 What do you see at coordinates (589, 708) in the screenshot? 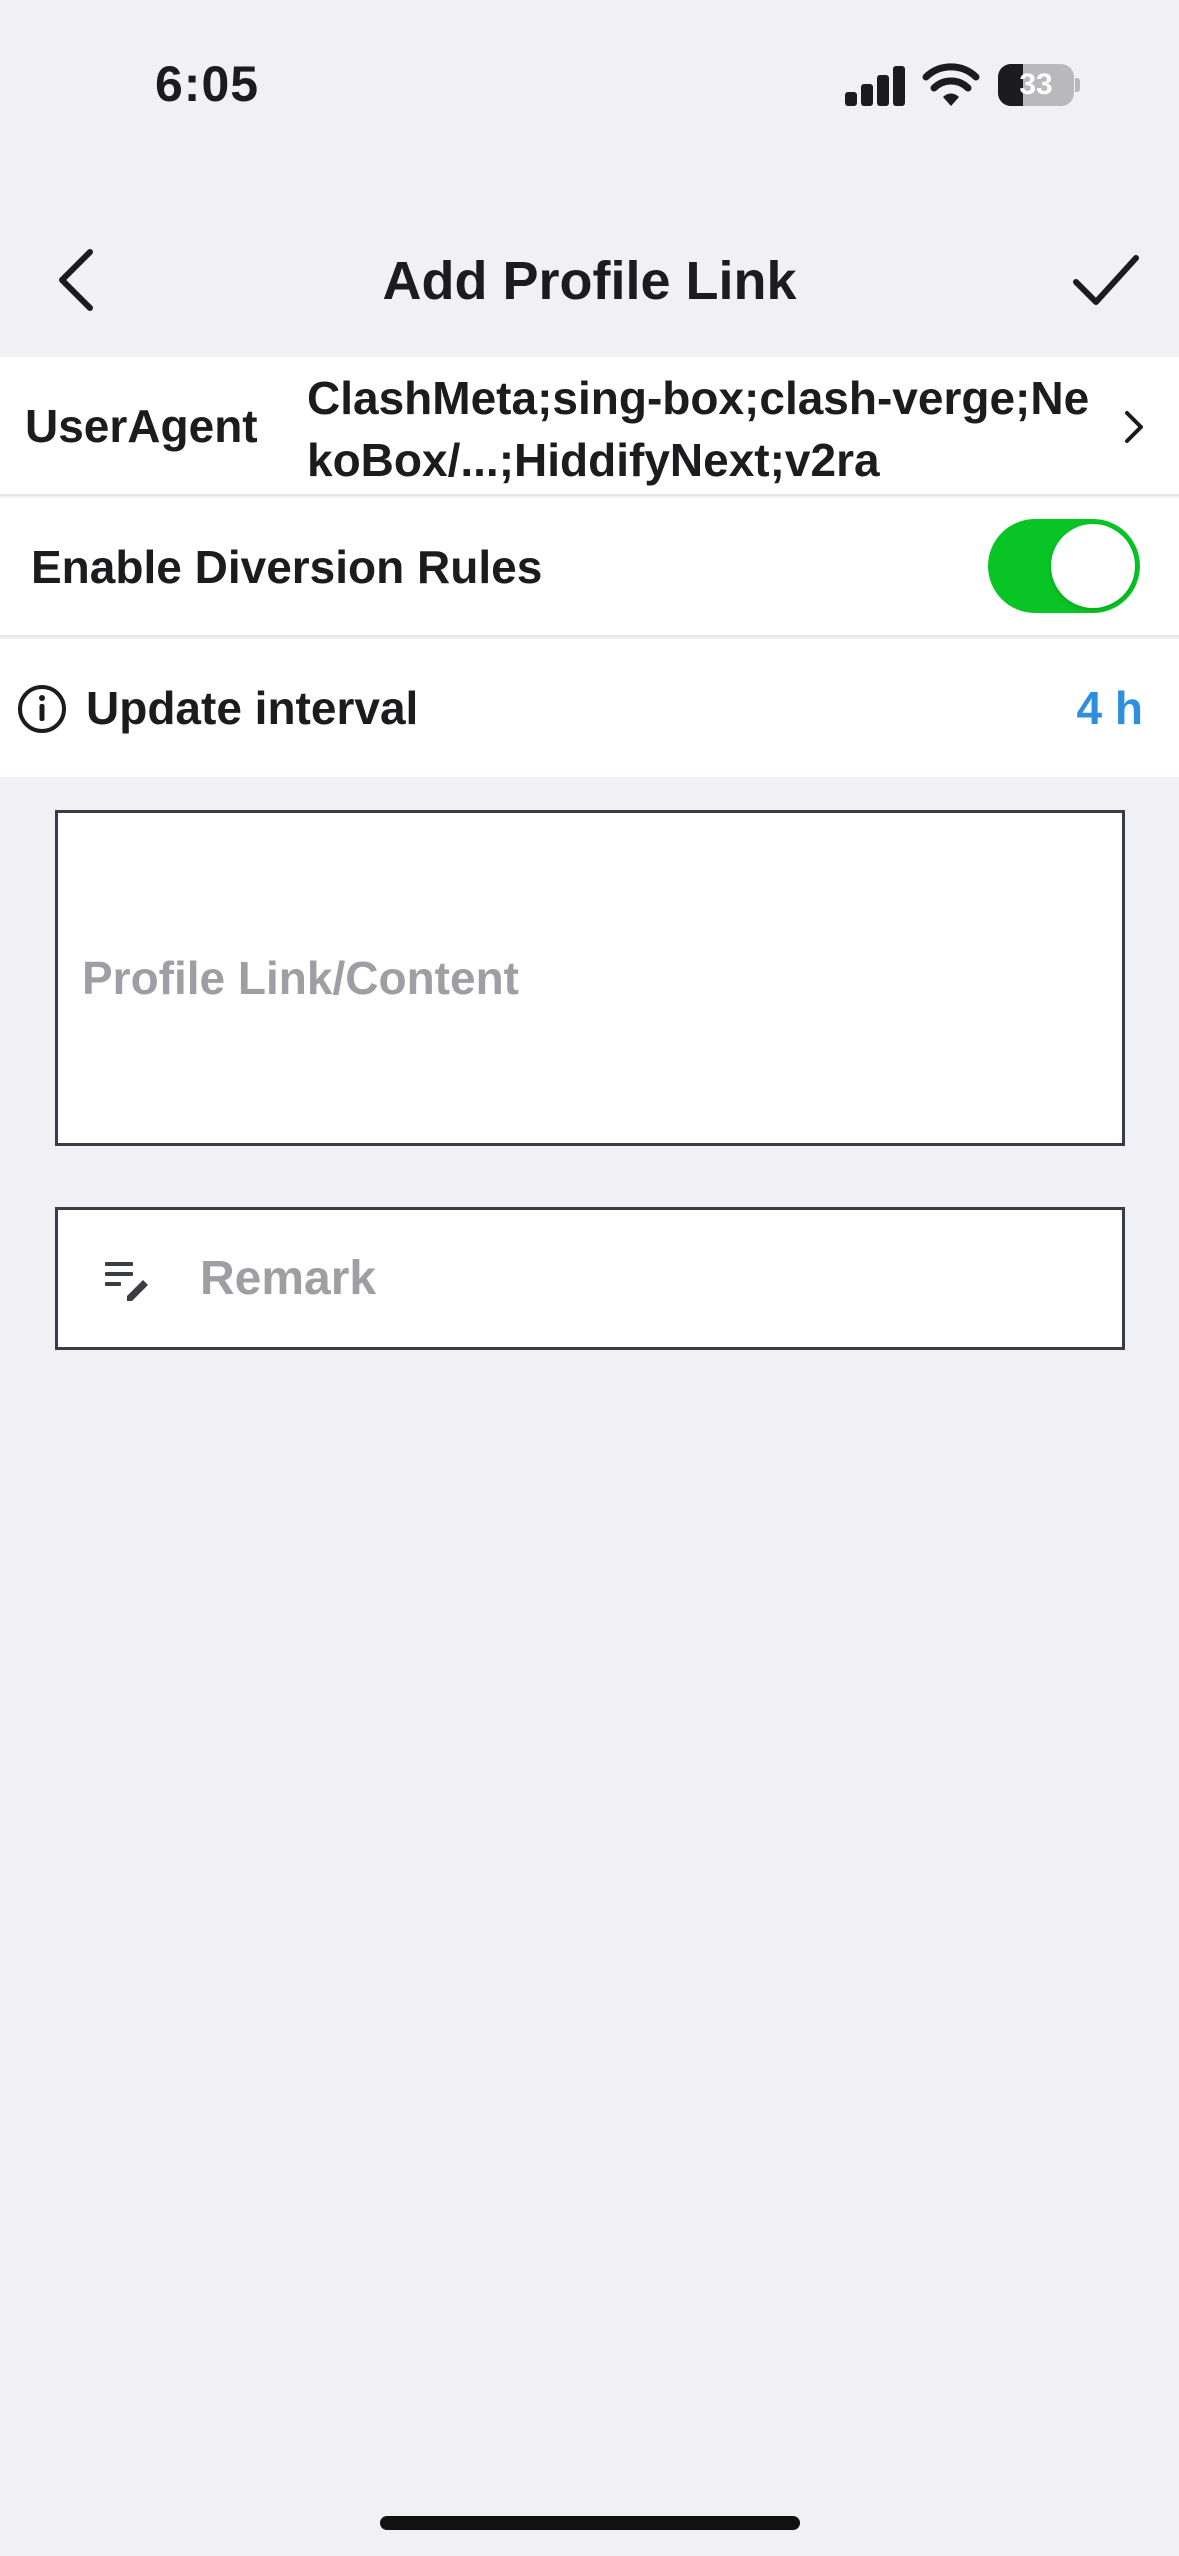
I see `update-interval-row: Update interval 4 h` at bounding box center [589, 708].